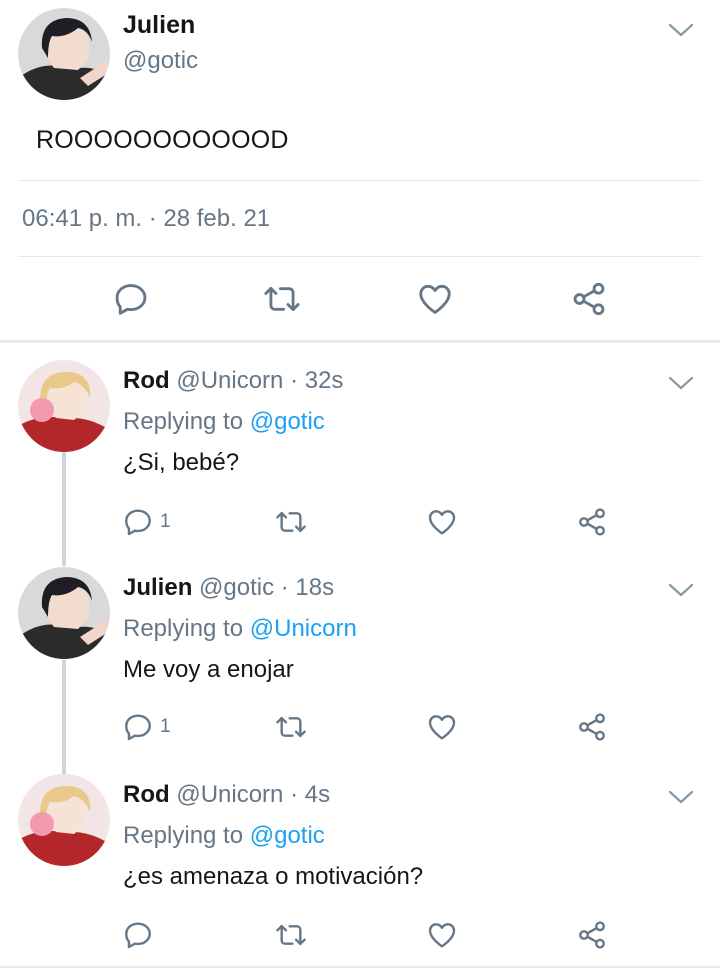 Image resolution: width=720 pixels, height=970 pixels. Describe the element at coordinates (273, 876) in the screenshot. I see `tweet-text: ¿es amenaza o motivación?` at that location.